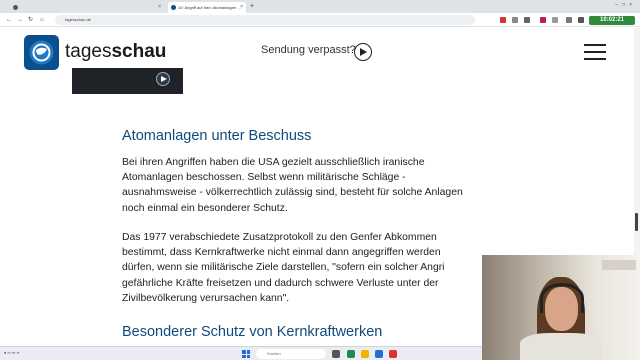  What do you see at coordinates (20, 20) in the screenshot?
I see `forward-icon: →` at bounding box center [20, 20].